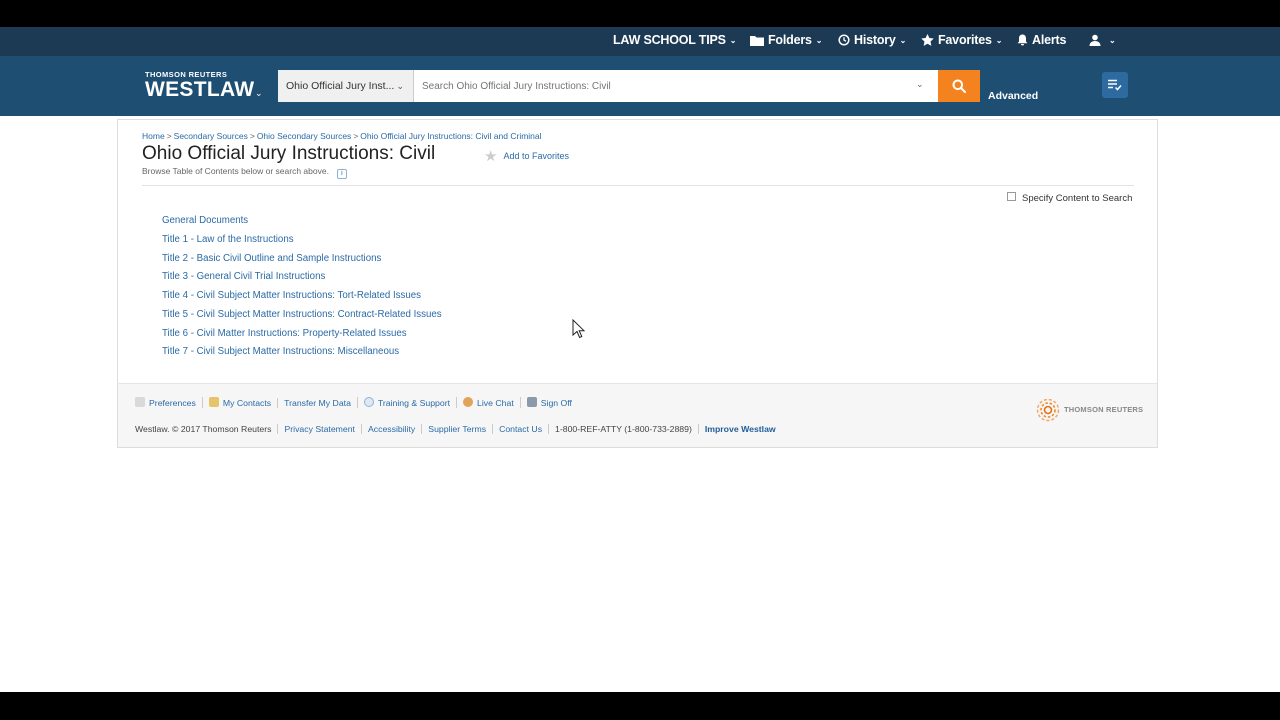 Image resolution: width=1280 pixels, height=720 pixels. Describe the element at coordinates (172, 403) in the screenshot. I see `preferences-label: Preferences` at that location.